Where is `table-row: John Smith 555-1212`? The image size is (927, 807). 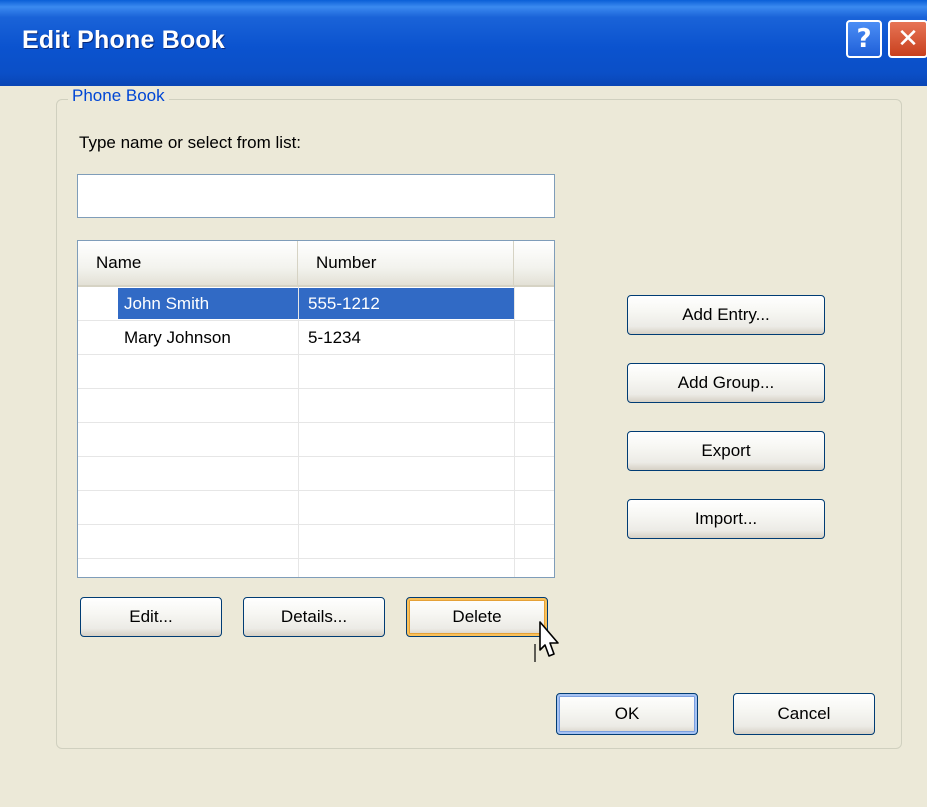
table-row: John Smith 555-1212 is located at coordinates (316, 304).